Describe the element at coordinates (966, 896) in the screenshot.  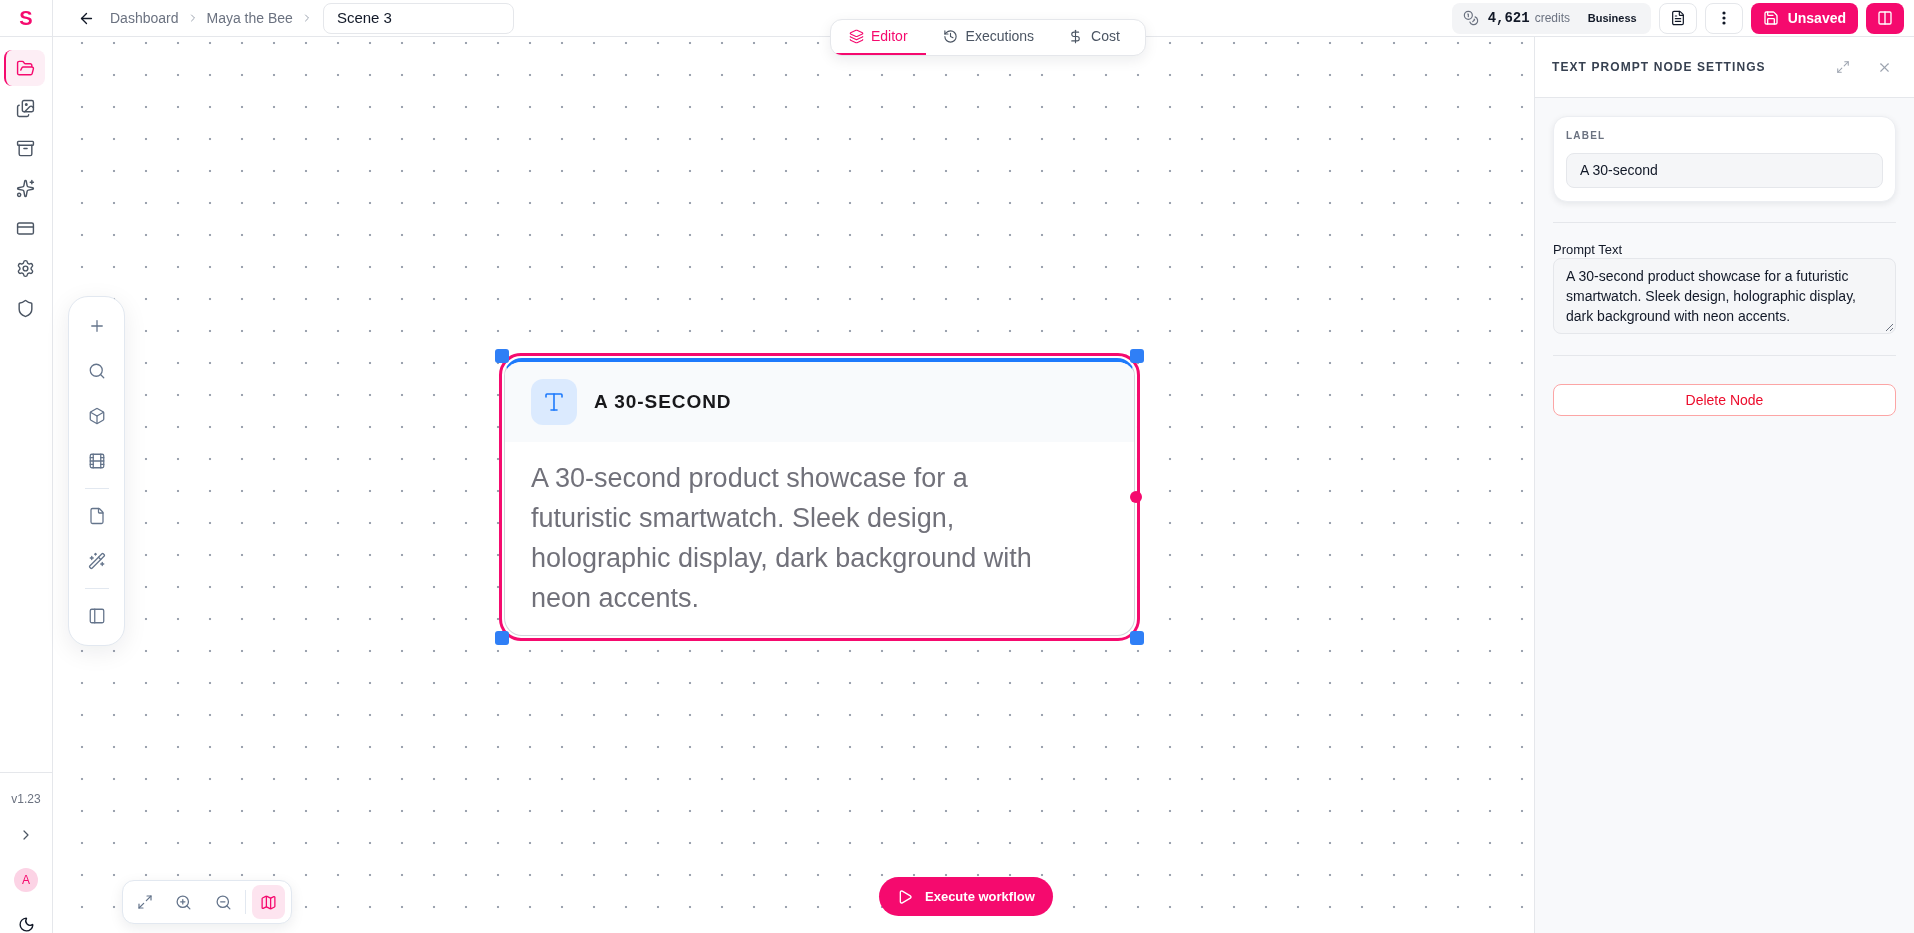
I see `execute-workflow-button: Execute workflow` at that location.